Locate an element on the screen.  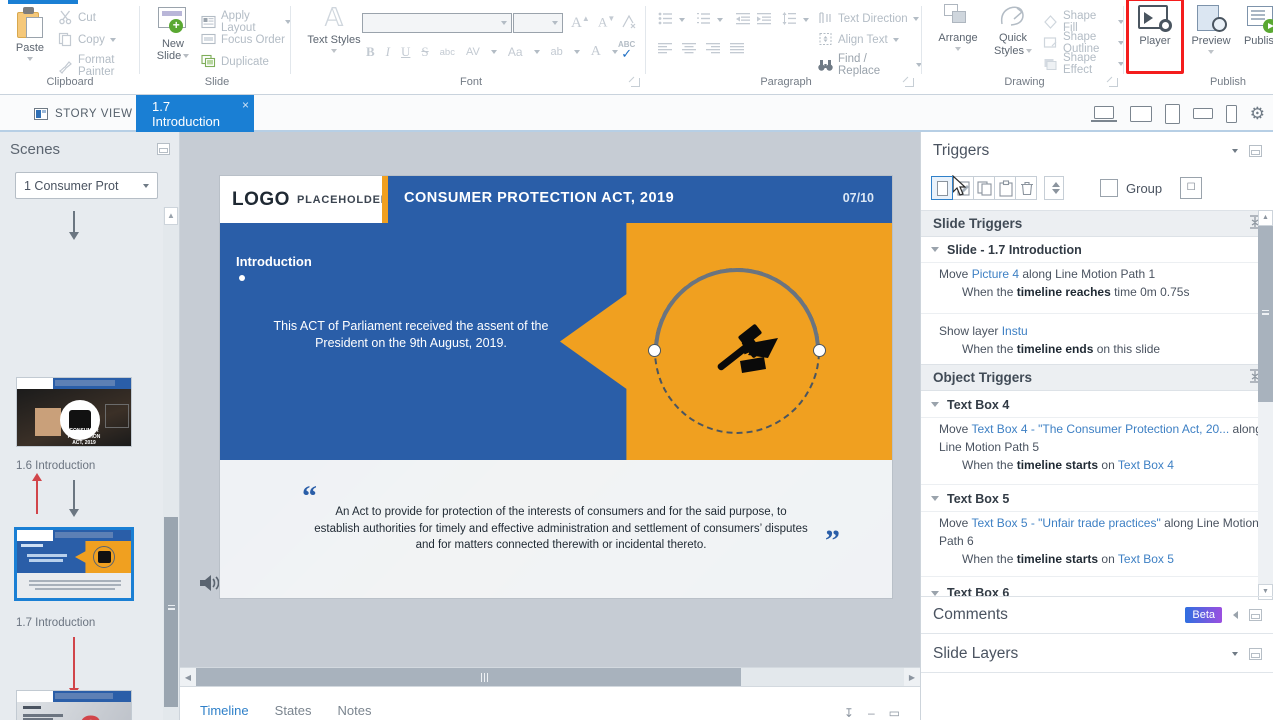
reorder-triggers-spinner is located at coordinates (1054, 188).